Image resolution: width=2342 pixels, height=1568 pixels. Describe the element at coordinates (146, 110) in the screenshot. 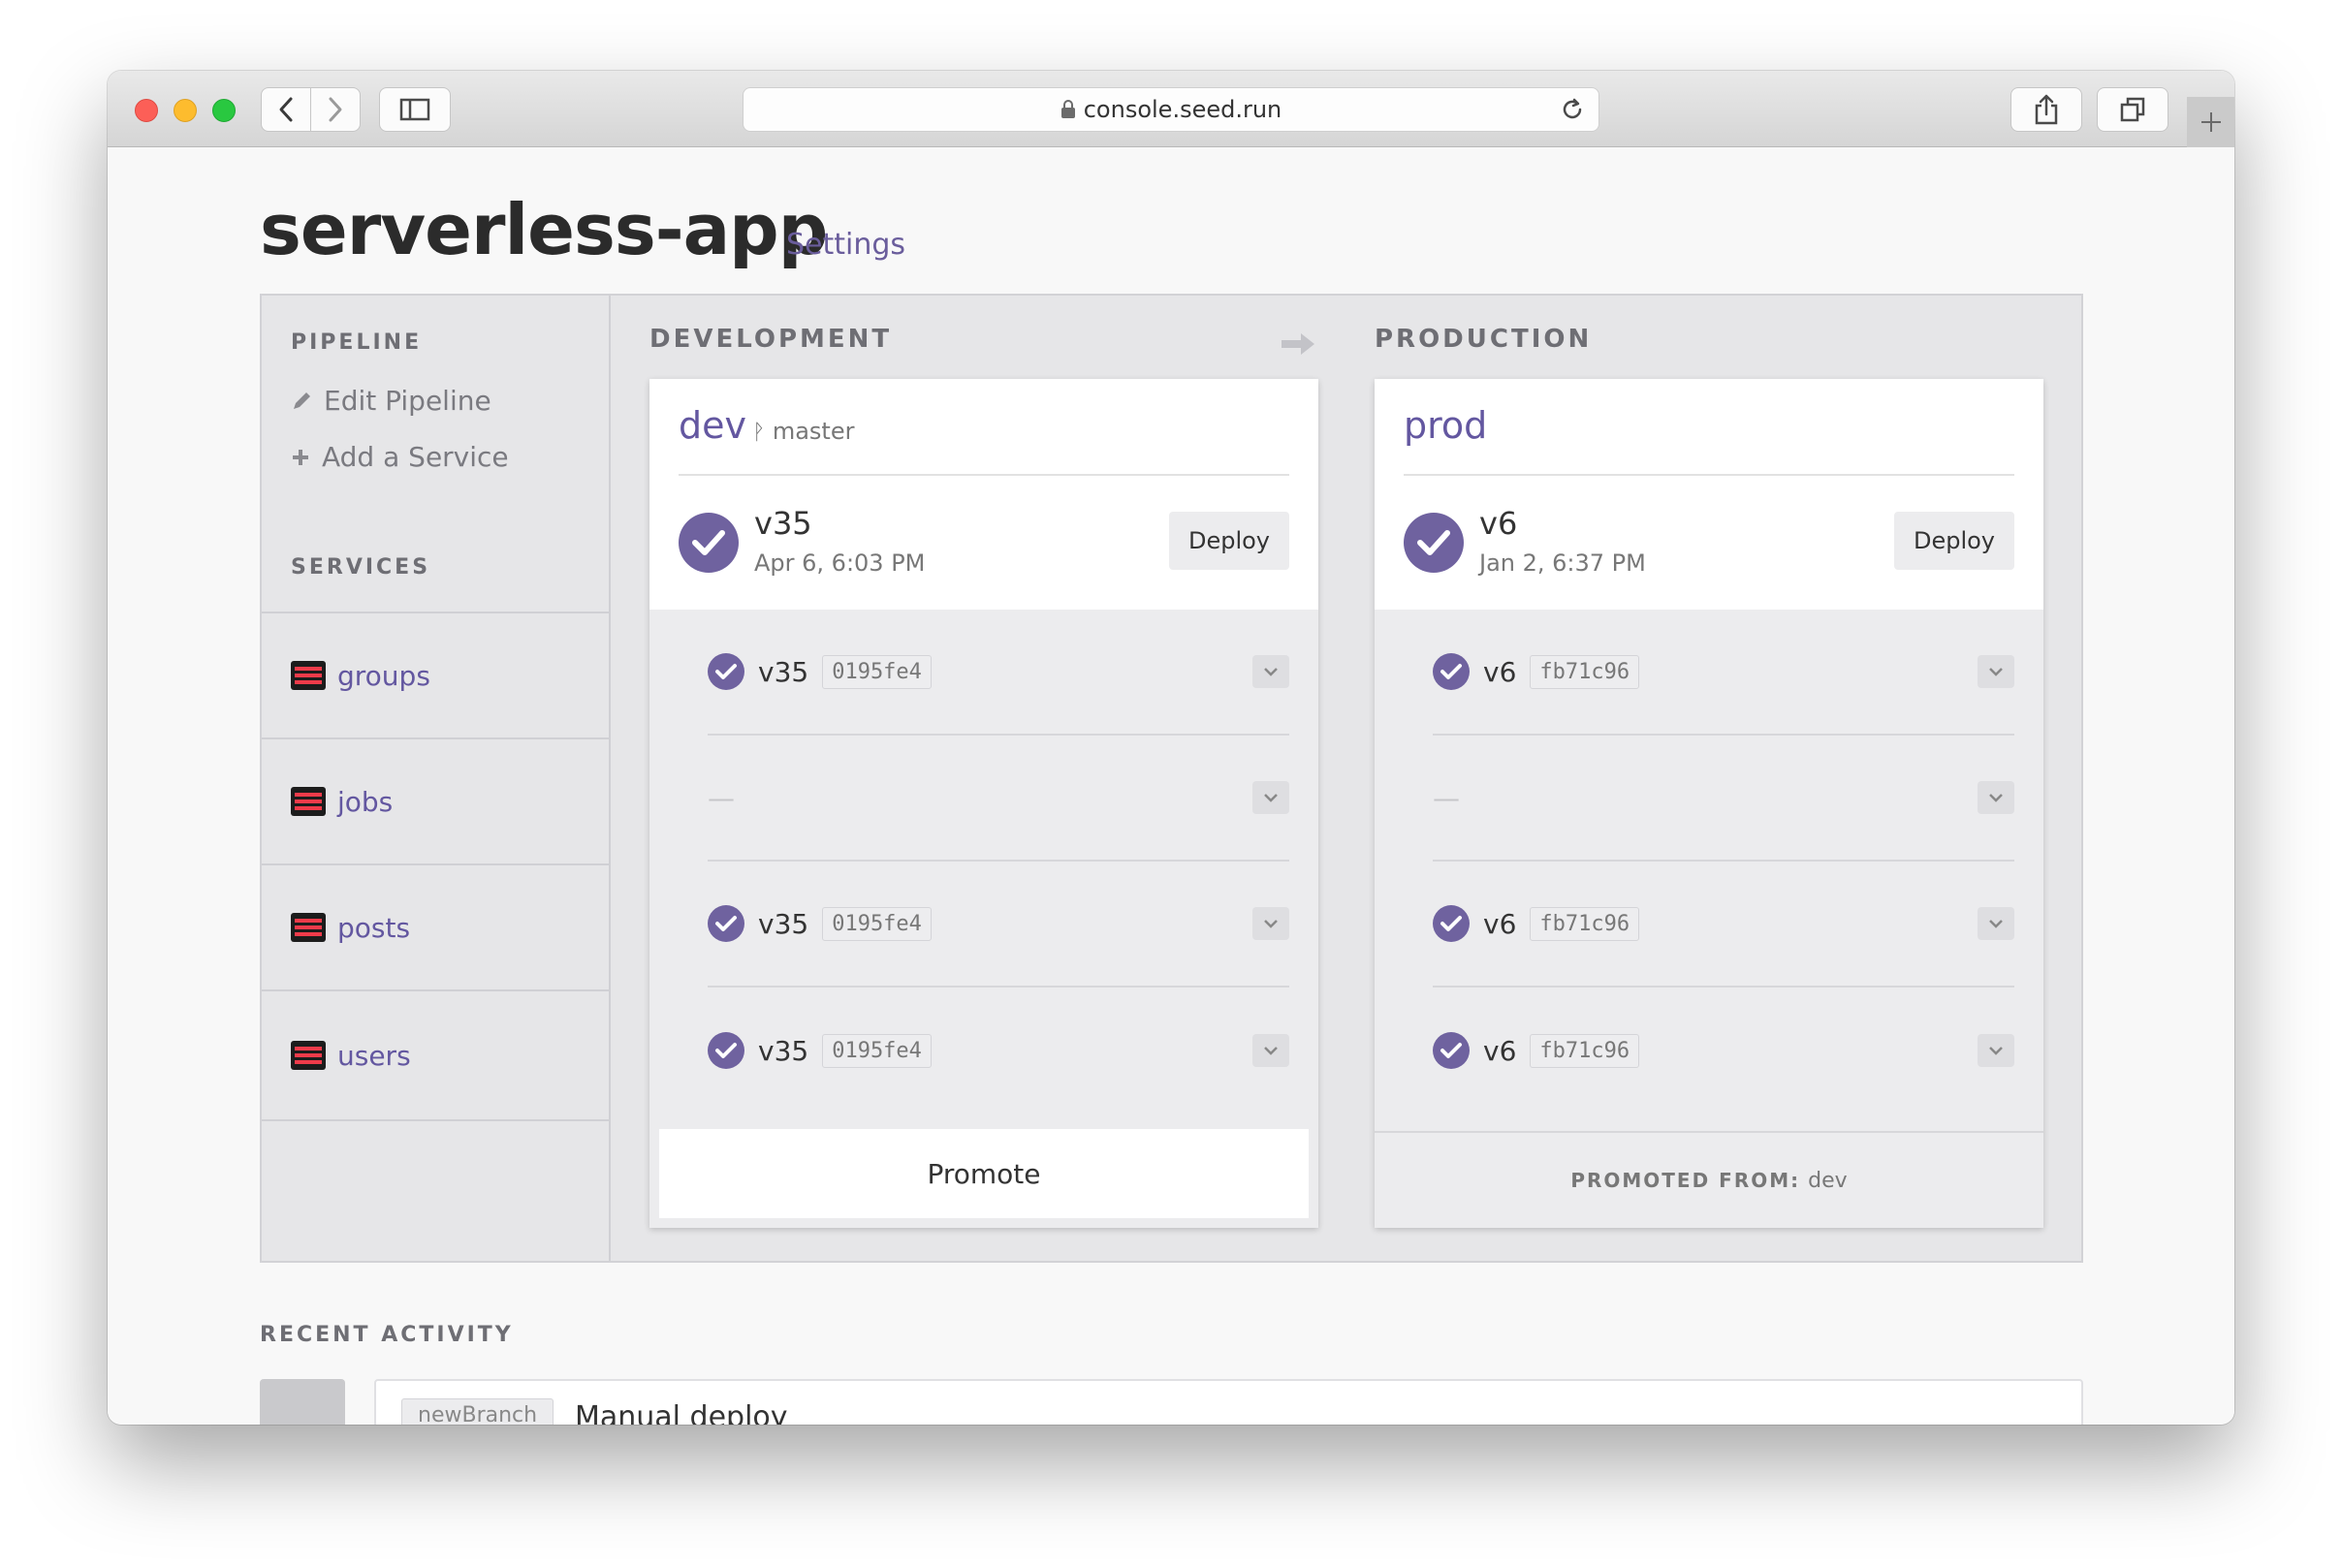

I see `close-window-button` at that location.